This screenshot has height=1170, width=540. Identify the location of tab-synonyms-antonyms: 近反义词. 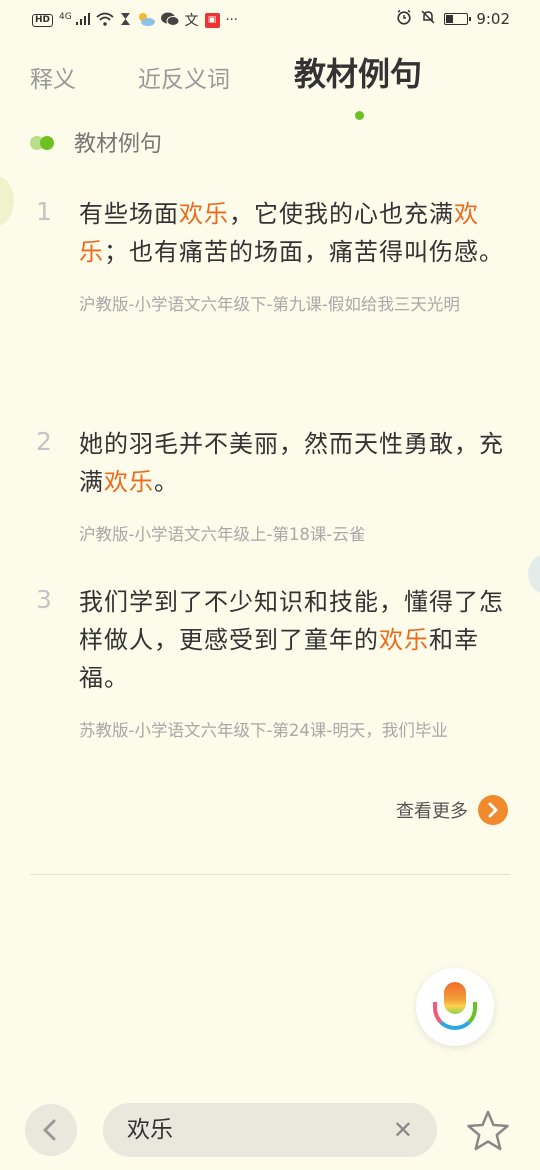
(184, 80).